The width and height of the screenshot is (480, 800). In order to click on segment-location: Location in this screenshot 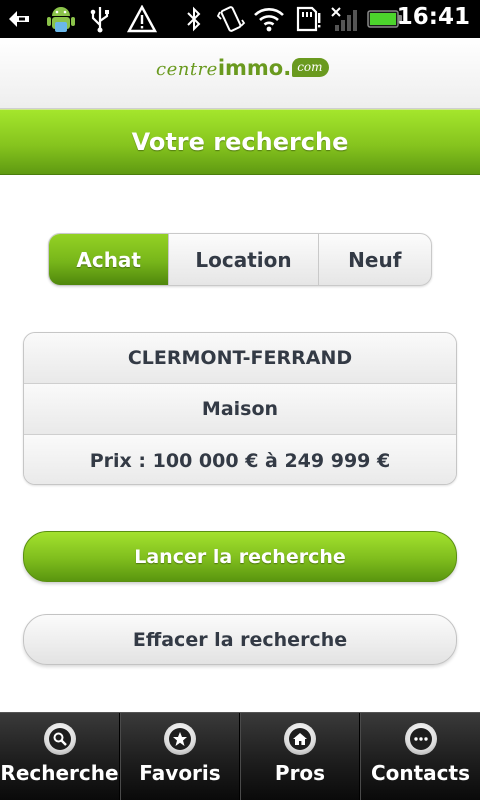, I will do `click(244, 259)`.